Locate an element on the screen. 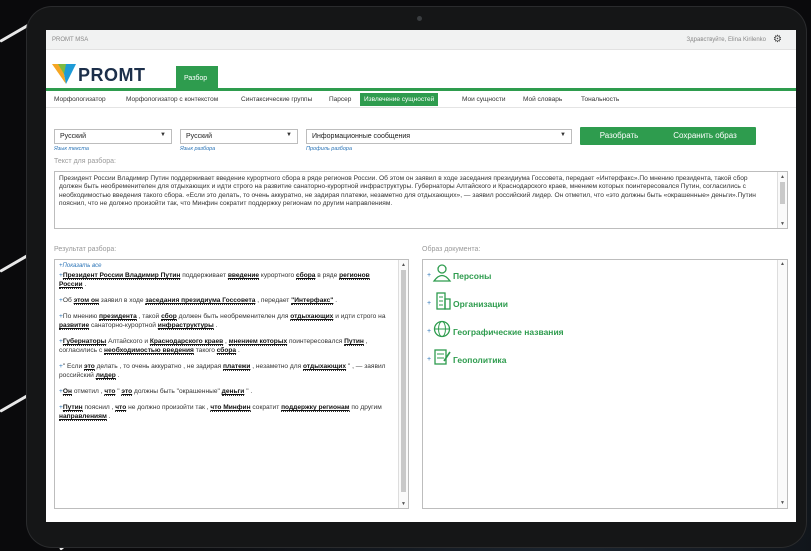  parse-button: Разобрать is located at coordinates (619, 136).